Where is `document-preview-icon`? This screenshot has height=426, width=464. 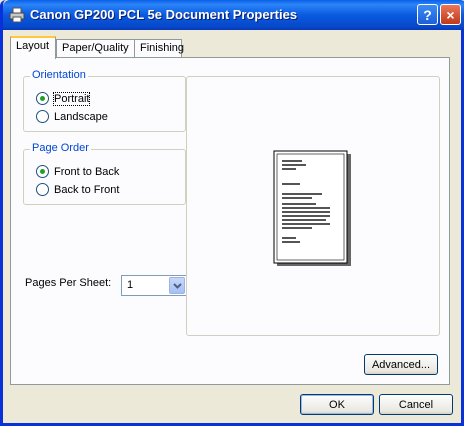 document-preview-icon is located at coordinates (312, 208).